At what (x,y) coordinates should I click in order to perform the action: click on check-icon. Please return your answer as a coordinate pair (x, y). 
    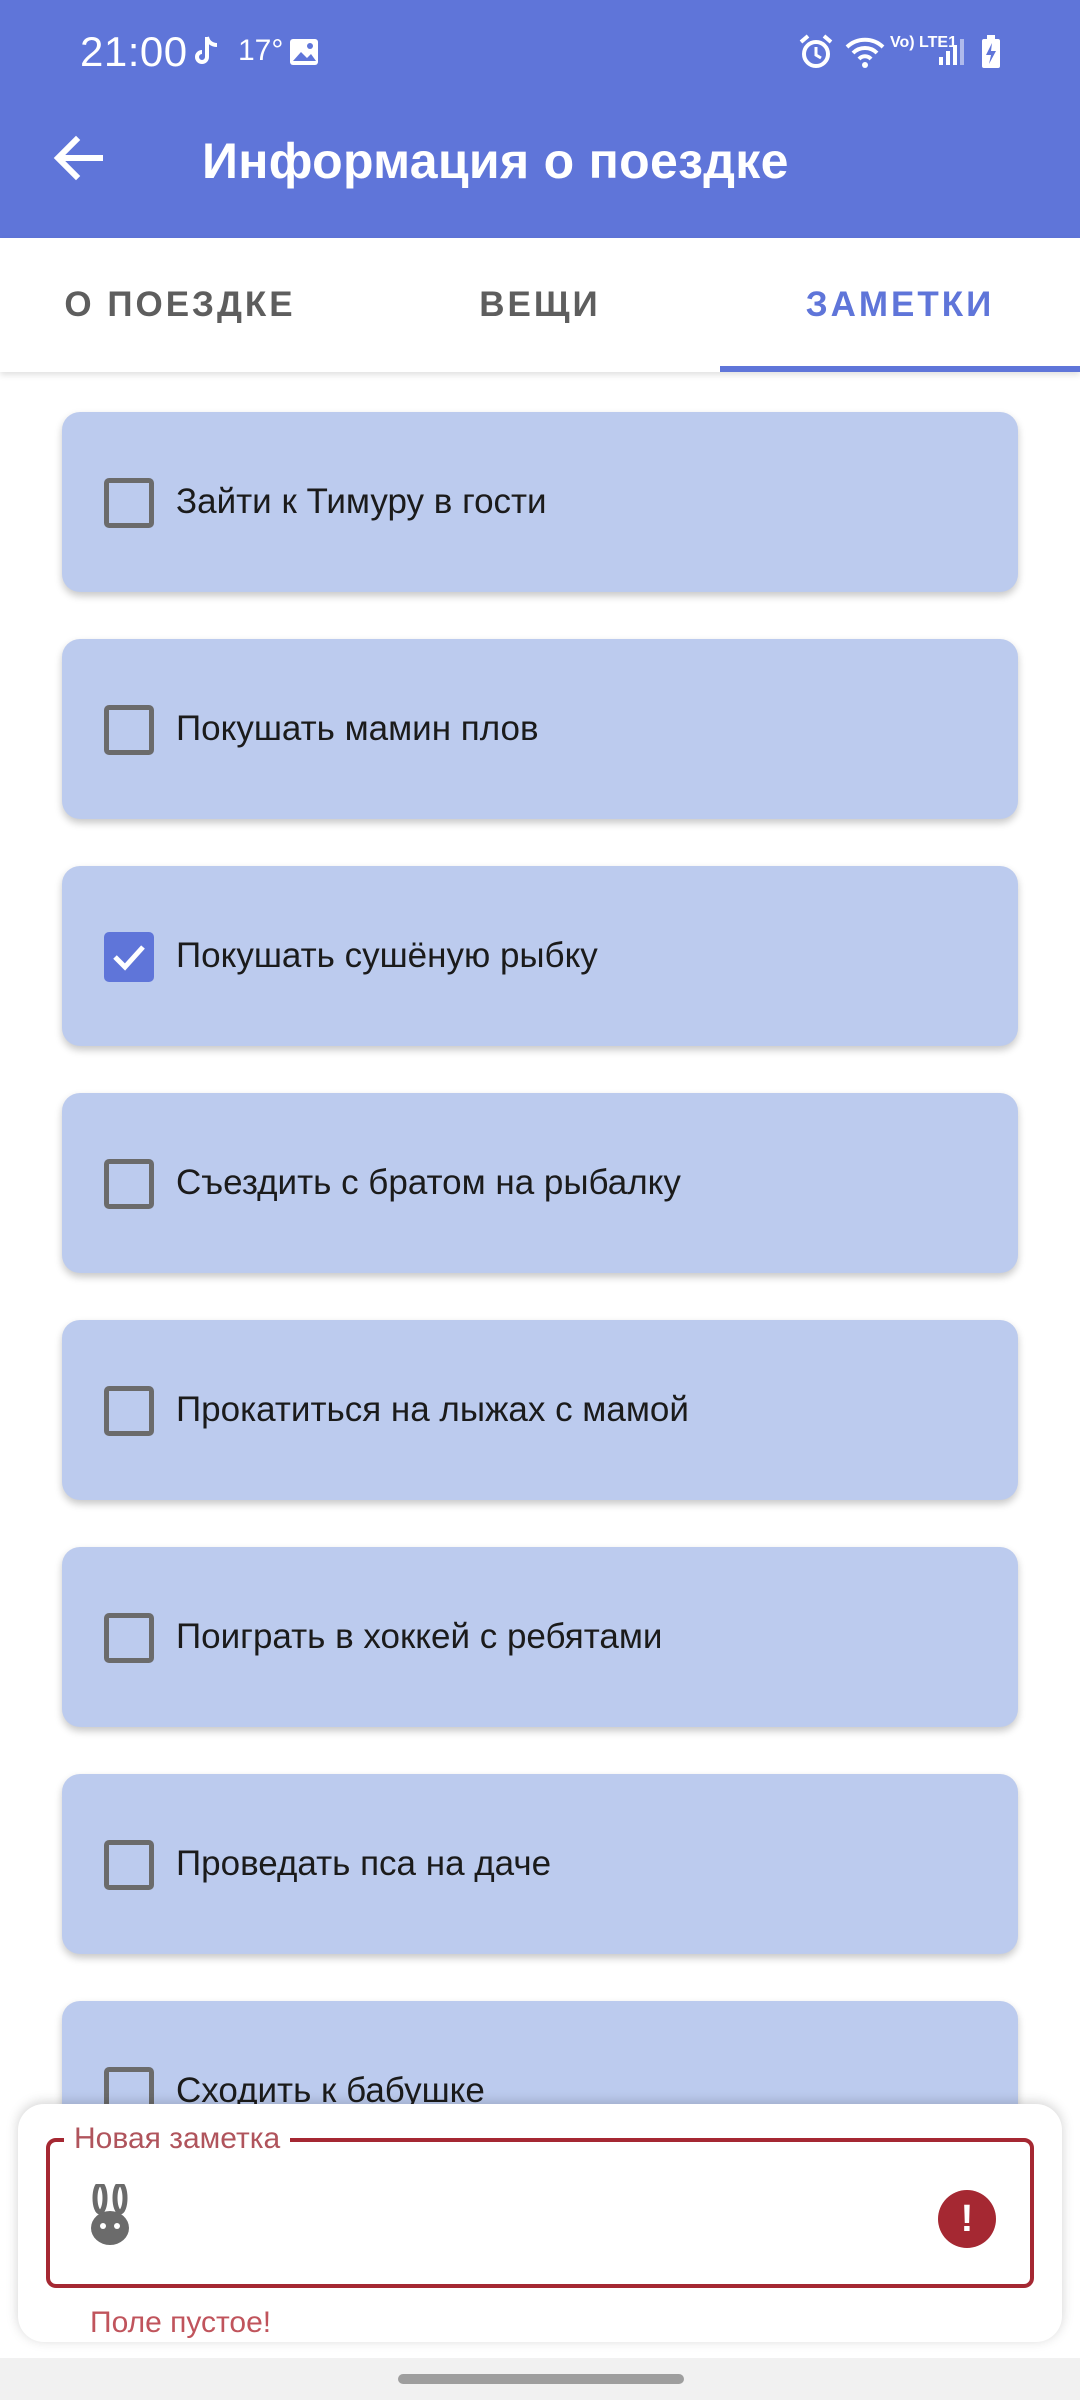
    Looking at the image, I should click on (129, 958).